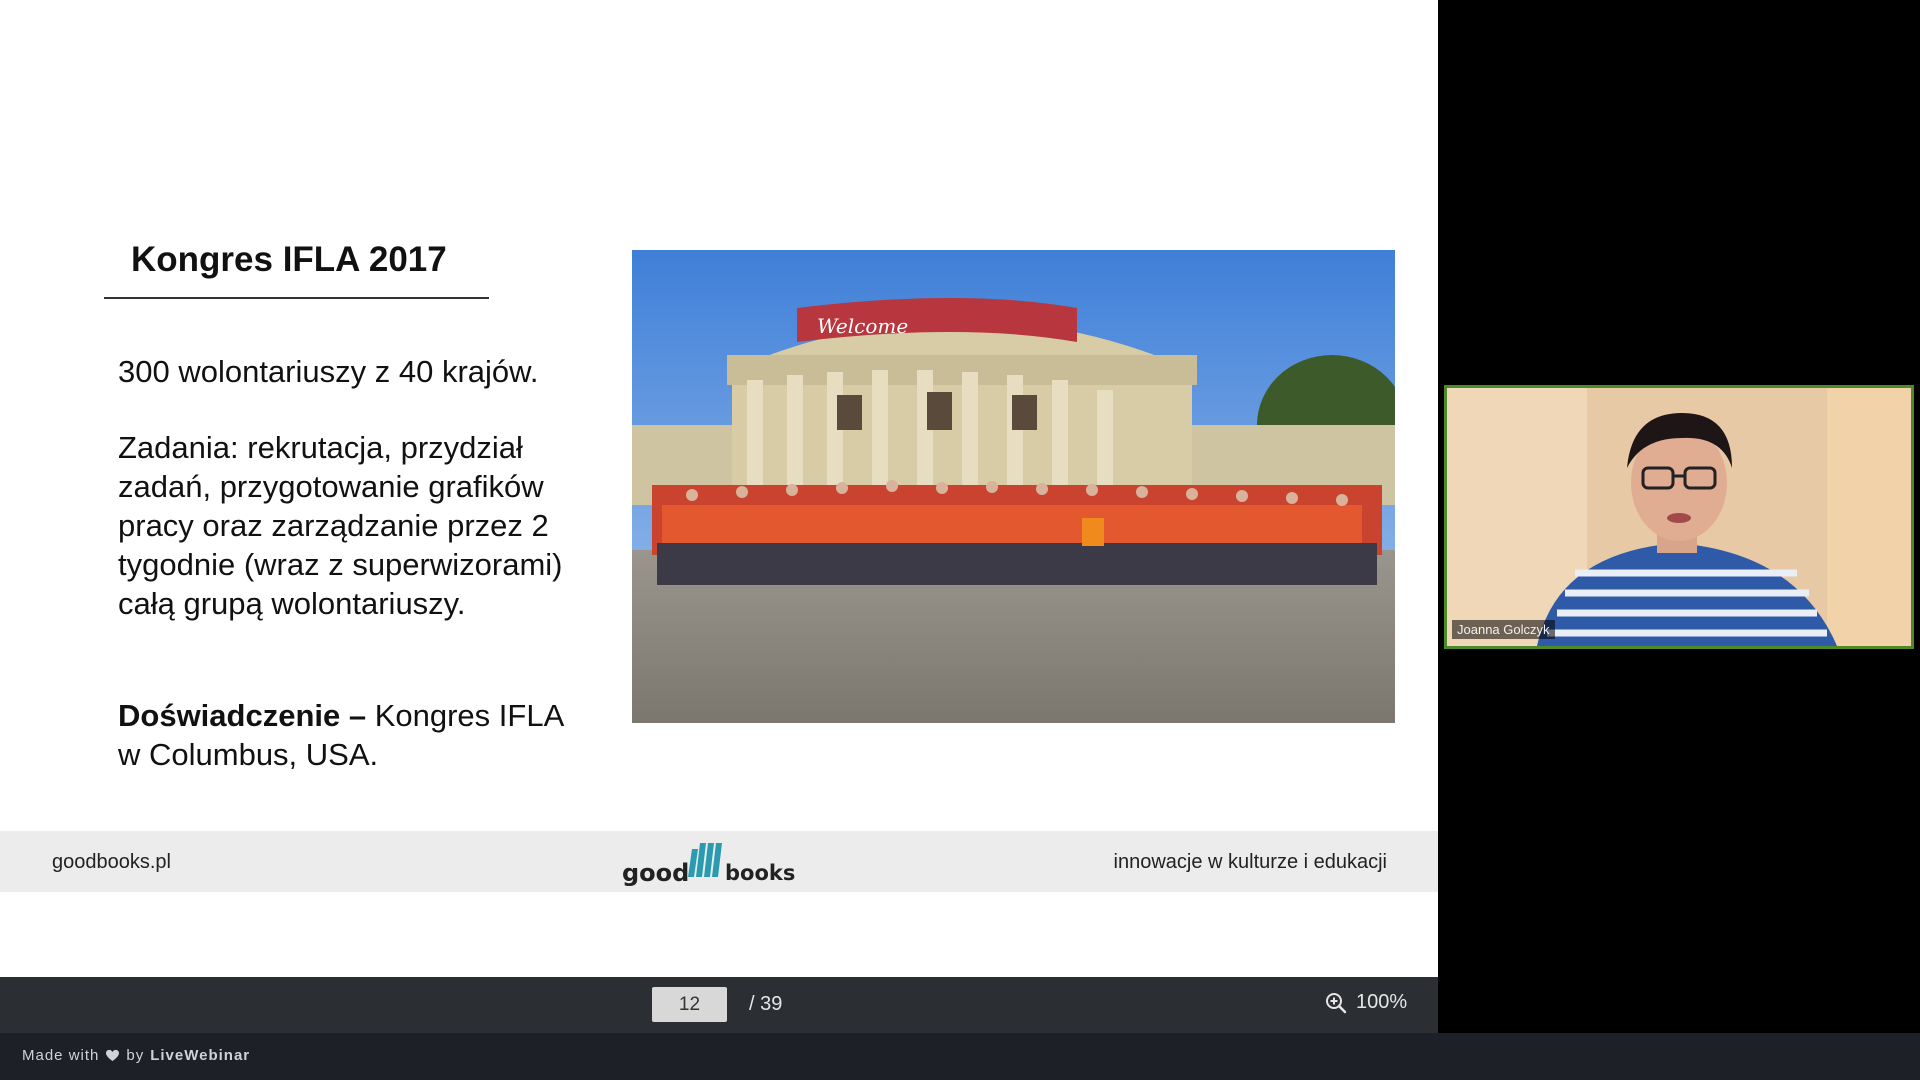 This screenshot has height=1080, width=1920. I want to click on by-text: by, so click(135, 1055).